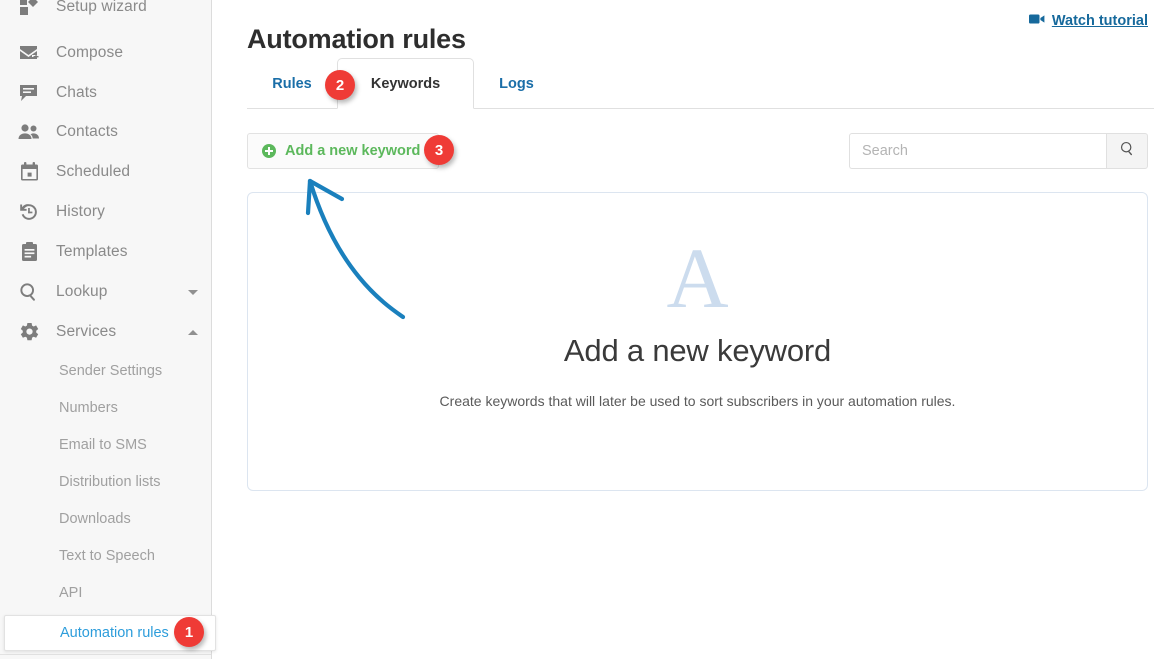 The height and width of the screenshot is (659, 1154). What do you see at coordinates (700, 83) in the screenshot?
I see `tabs: Rules Keywords Logs` at bounding box center [700, 83].